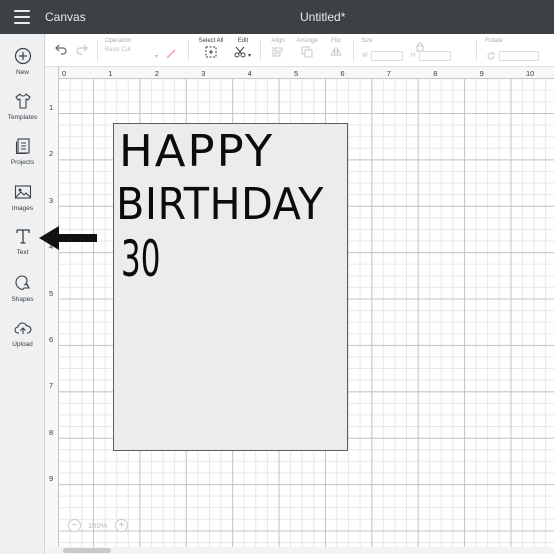 This screenshot has height=554, width=554. I want to click on sidebar-item-projects: Projects, so click(22, 157).